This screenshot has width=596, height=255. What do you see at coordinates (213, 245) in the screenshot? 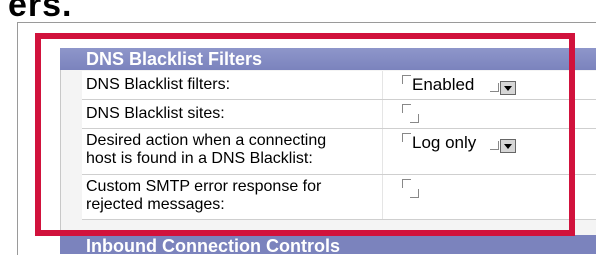
I see `next-section-title: Inbound Connection Controls` at bounding box center [213, 245].